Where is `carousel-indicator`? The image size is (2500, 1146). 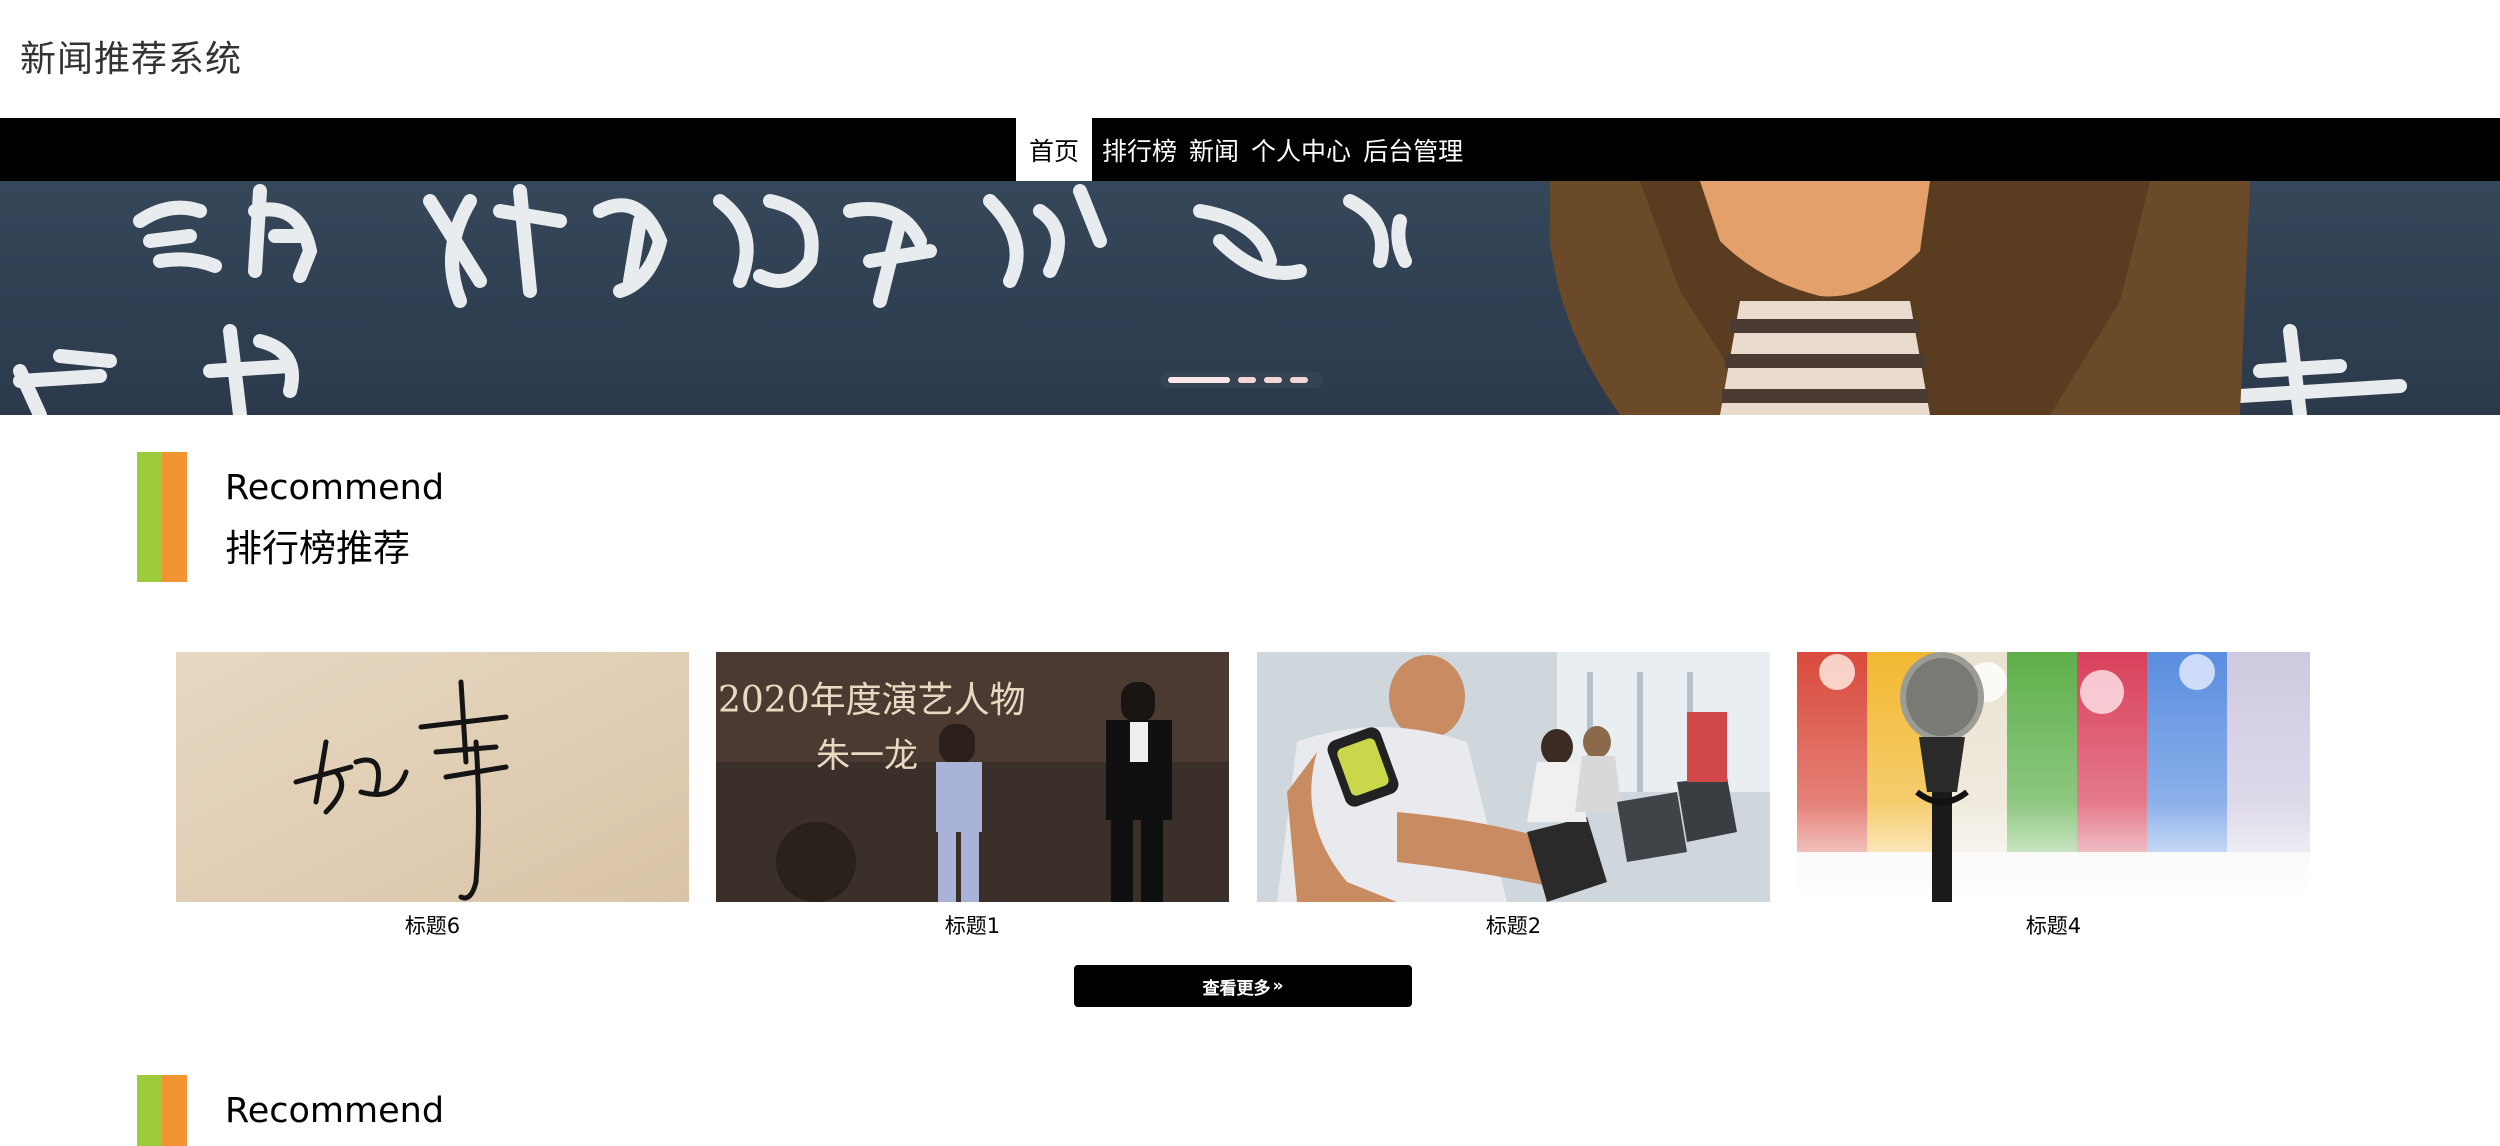
carousel-indicator is located at coordinates (1241, 380).